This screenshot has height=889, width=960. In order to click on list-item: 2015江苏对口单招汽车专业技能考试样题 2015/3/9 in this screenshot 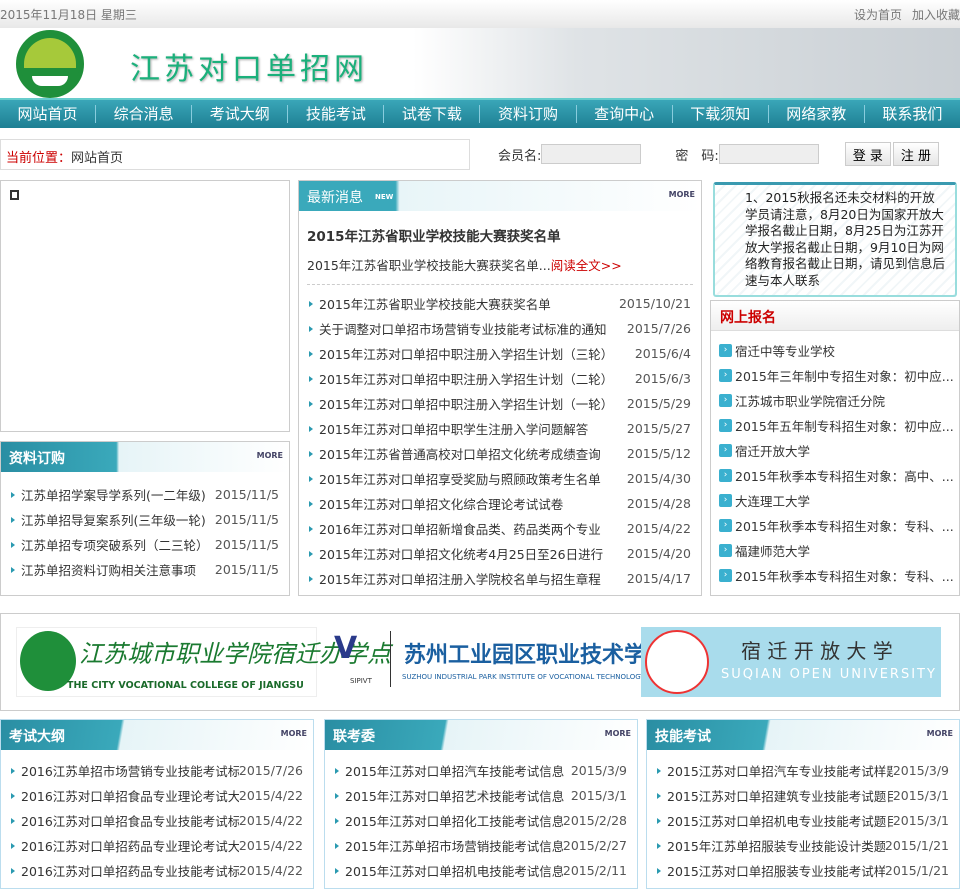, I will do `click(803, 770)`.